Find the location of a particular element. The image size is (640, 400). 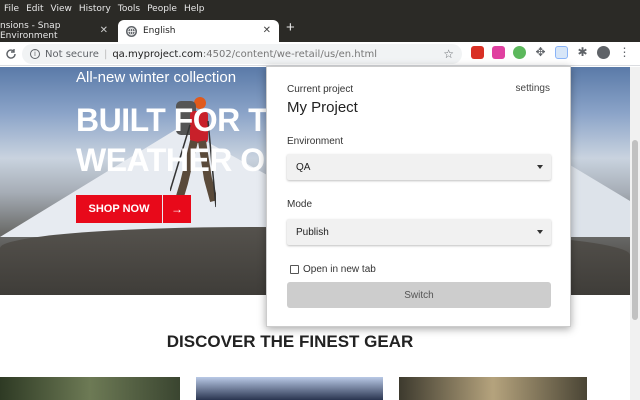

bookmark-star-icon: ☆ is located at coordinates (448, 54).